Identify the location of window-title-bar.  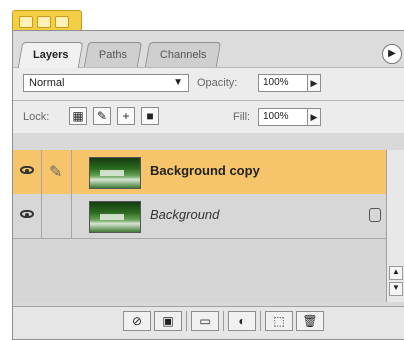
(202, 16).